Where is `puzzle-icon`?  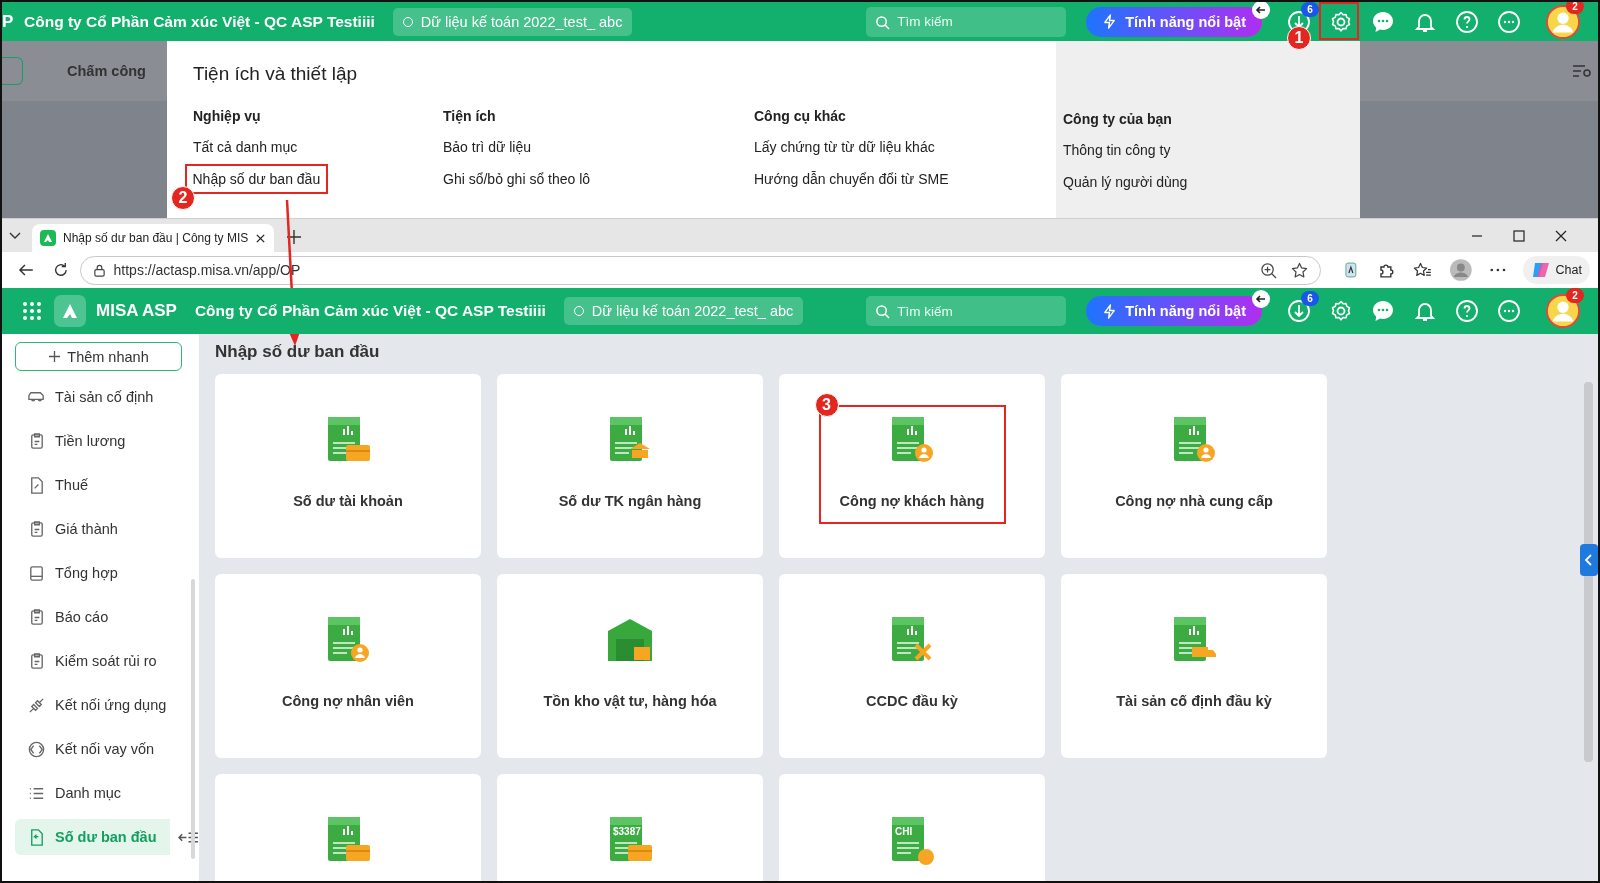
puzzle-icon is located at coordinates (1386, 270).